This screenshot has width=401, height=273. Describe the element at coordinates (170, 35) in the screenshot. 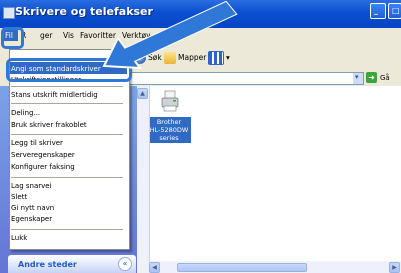

I see `callout-arrow-icon` at that location.